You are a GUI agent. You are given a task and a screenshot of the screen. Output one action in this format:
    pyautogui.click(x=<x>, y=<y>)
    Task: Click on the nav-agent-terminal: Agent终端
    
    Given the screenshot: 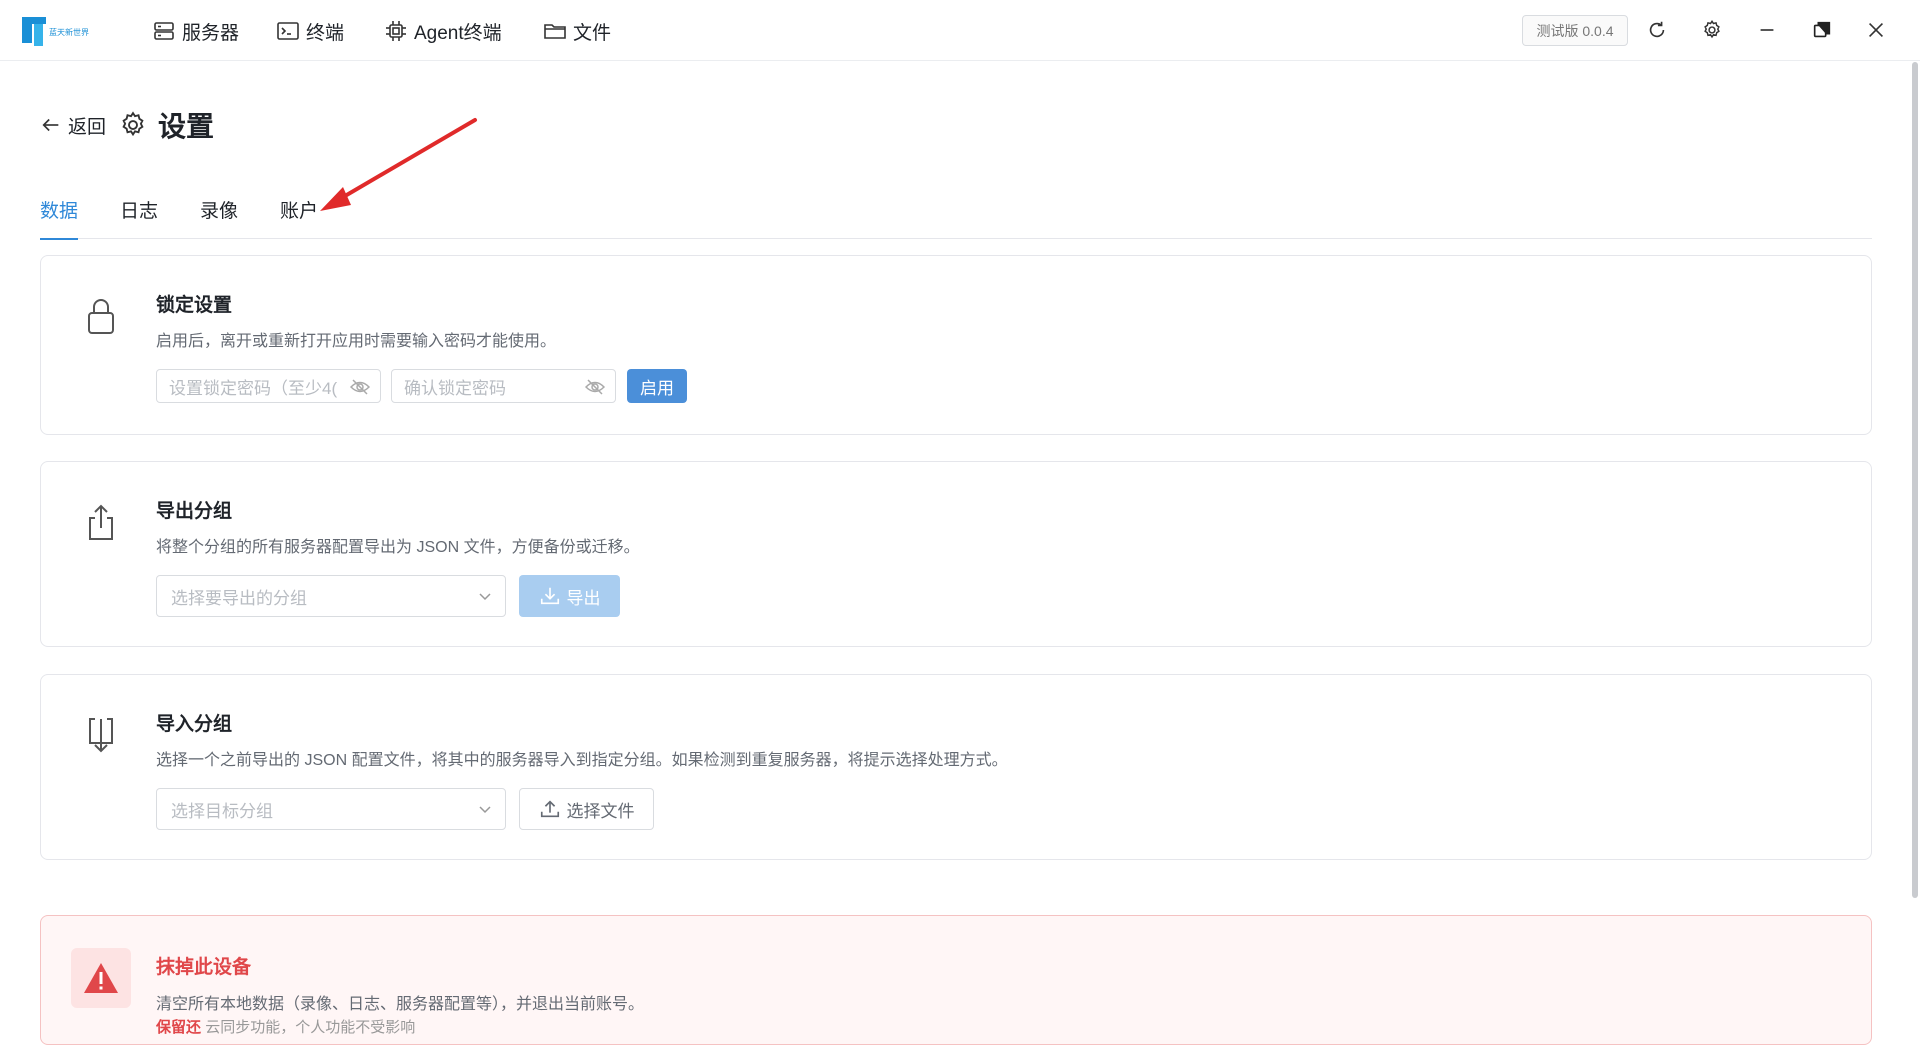 What is the action you would take?
    pyautogui.click(x=443, y=31)
    